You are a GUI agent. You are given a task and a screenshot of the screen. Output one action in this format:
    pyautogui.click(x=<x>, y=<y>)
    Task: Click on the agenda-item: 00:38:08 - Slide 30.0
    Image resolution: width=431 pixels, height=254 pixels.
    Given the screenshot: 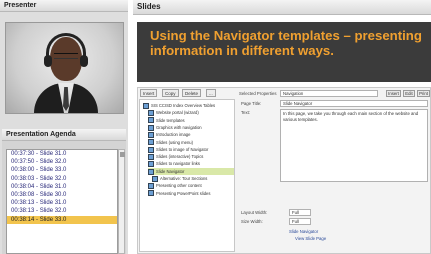 What is the action you would take?
    pyautogui.click(x=62, y=195)
    